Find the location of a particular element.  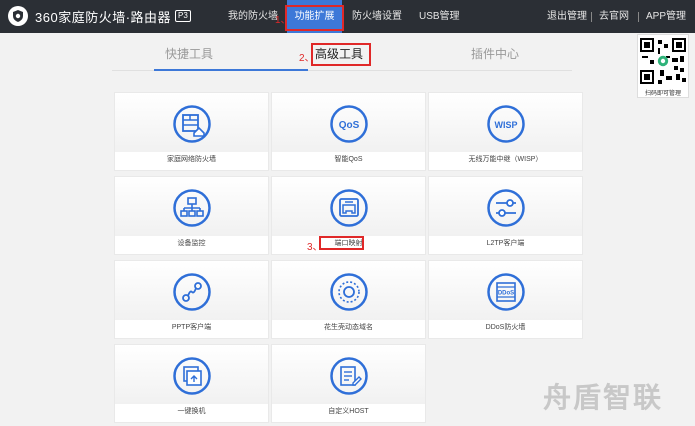

firewall-house-icon is located at coordinates (192, 124).